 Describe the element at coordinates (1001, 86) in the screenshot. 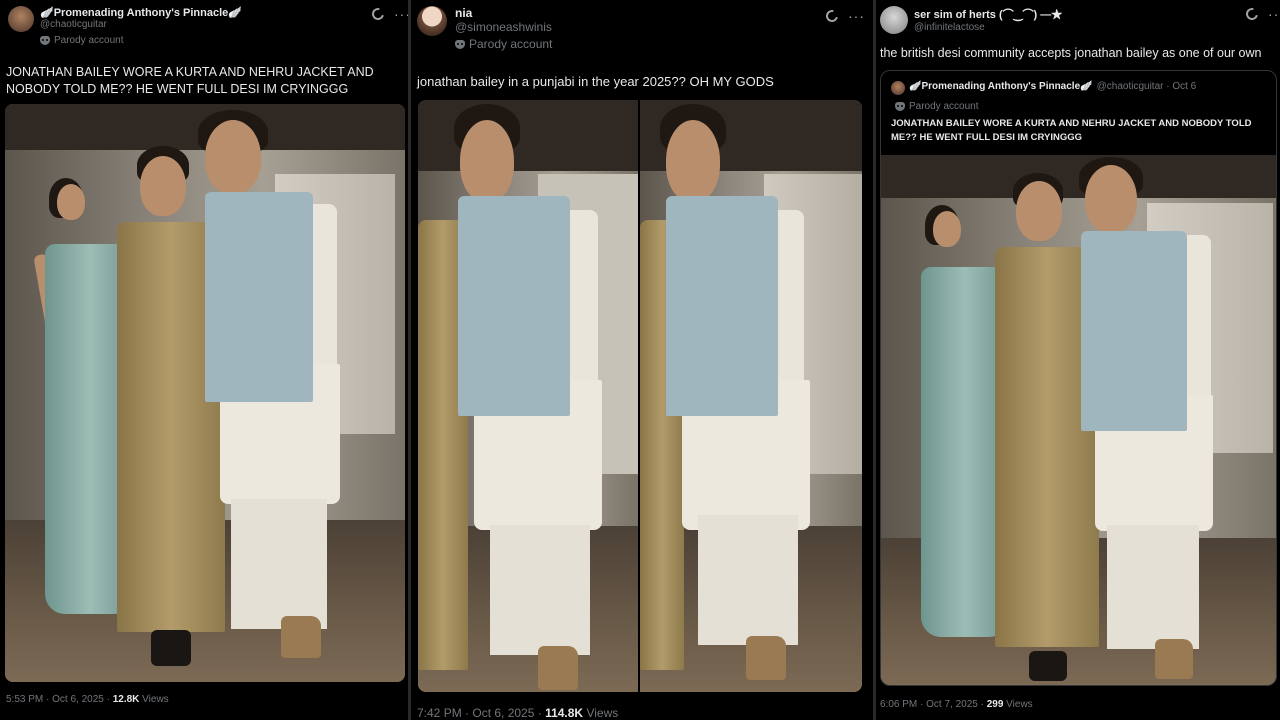

I see `quoted-author-name: 🪽Promenading Anthony's Pinnacle🪽` at that location.